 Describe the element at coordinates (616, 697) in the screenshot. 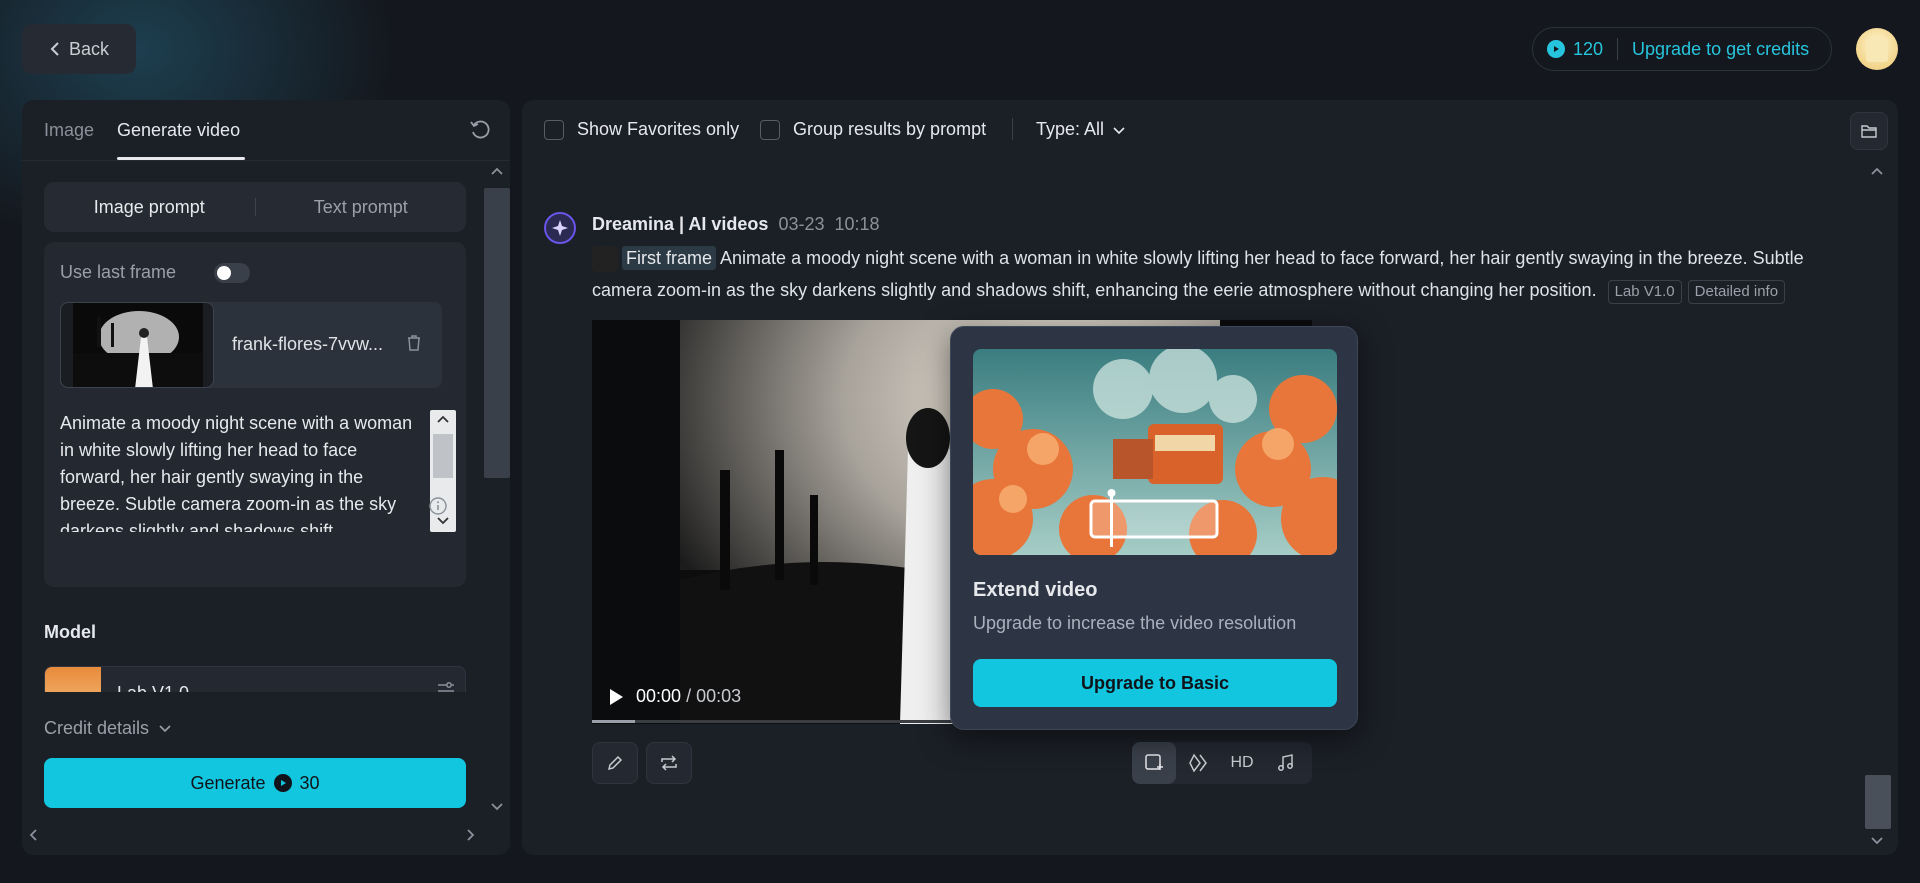

I see `play-icon` at that location.